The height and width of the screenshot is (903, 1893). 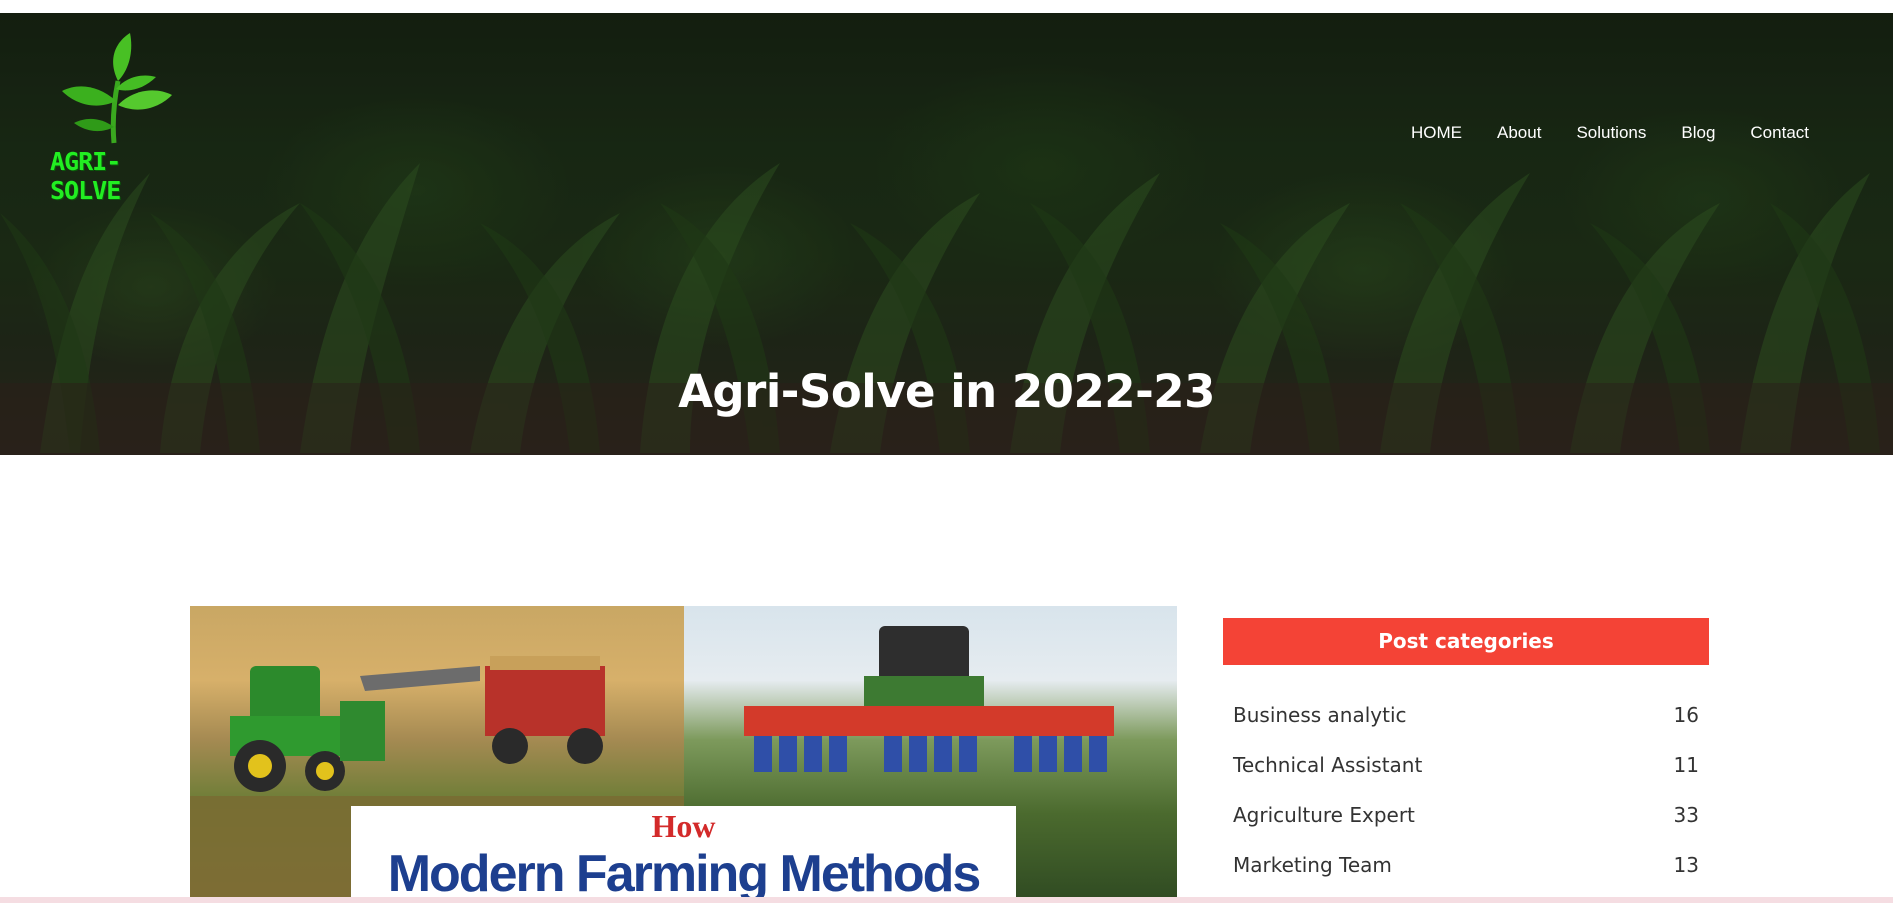 I want to click on category-name: Technical Assistant, so click(x=1328, y=765).